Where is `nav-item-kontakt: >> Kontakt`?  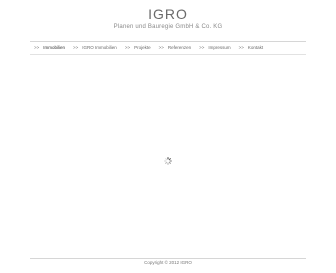
nav-item-kontakt: >> Kontakt is located at coordinates (251, 47).